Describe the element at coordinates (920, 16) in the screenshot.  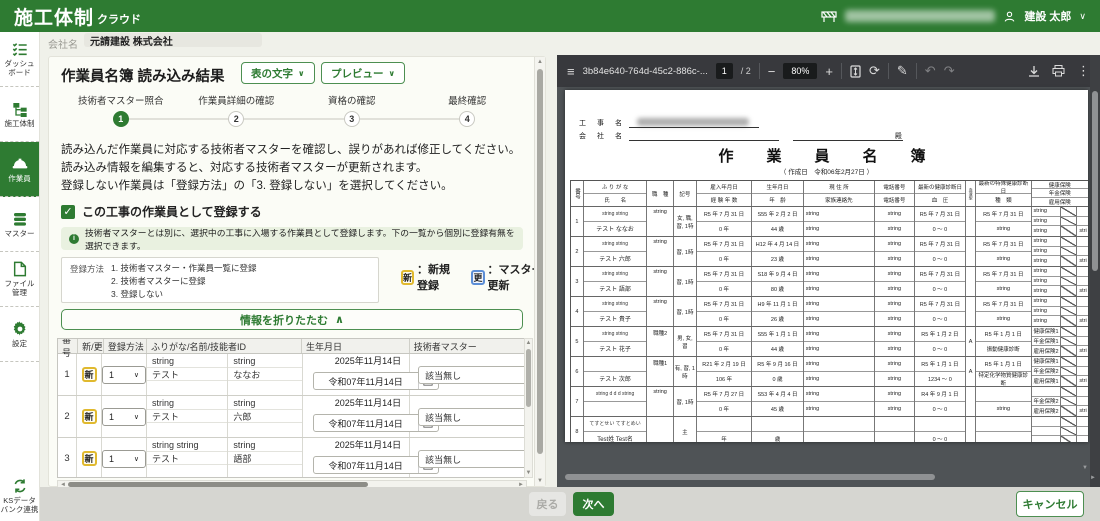
I see `project-name-redacted` at that location.